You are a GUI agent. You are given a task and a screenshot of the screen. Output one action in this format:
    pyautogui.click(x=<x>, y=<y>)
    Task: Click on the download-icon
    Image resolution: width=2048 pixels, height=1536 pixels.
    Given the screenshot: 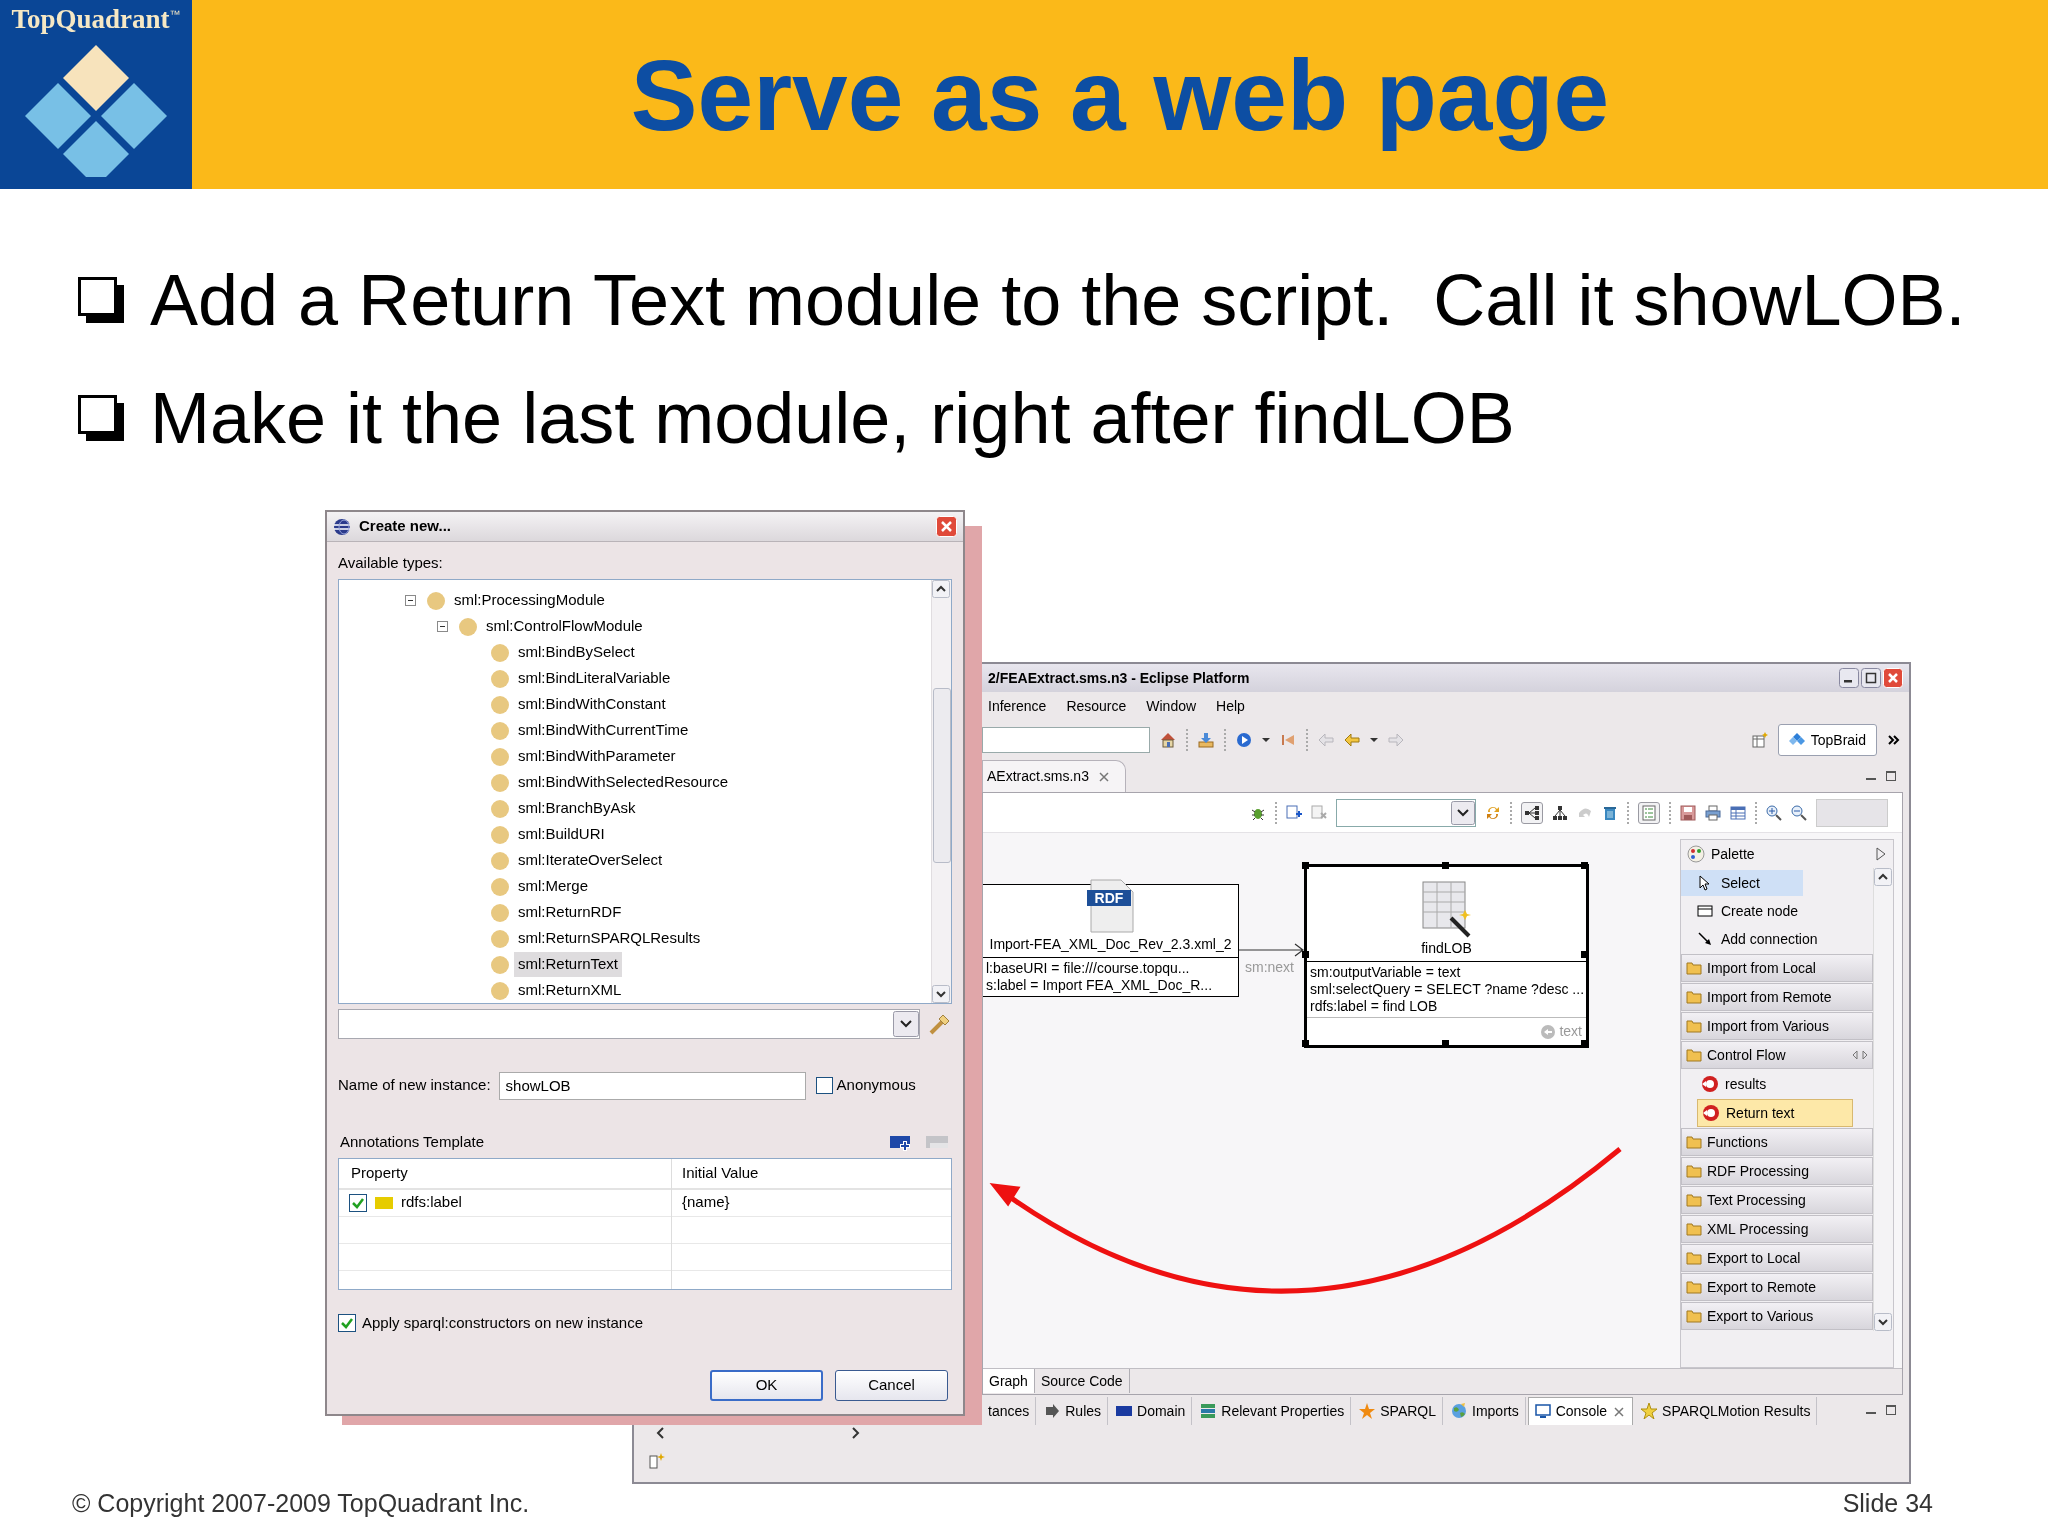 What is the action you would take?
    pyautogui.click(x=1206, y=740)
    